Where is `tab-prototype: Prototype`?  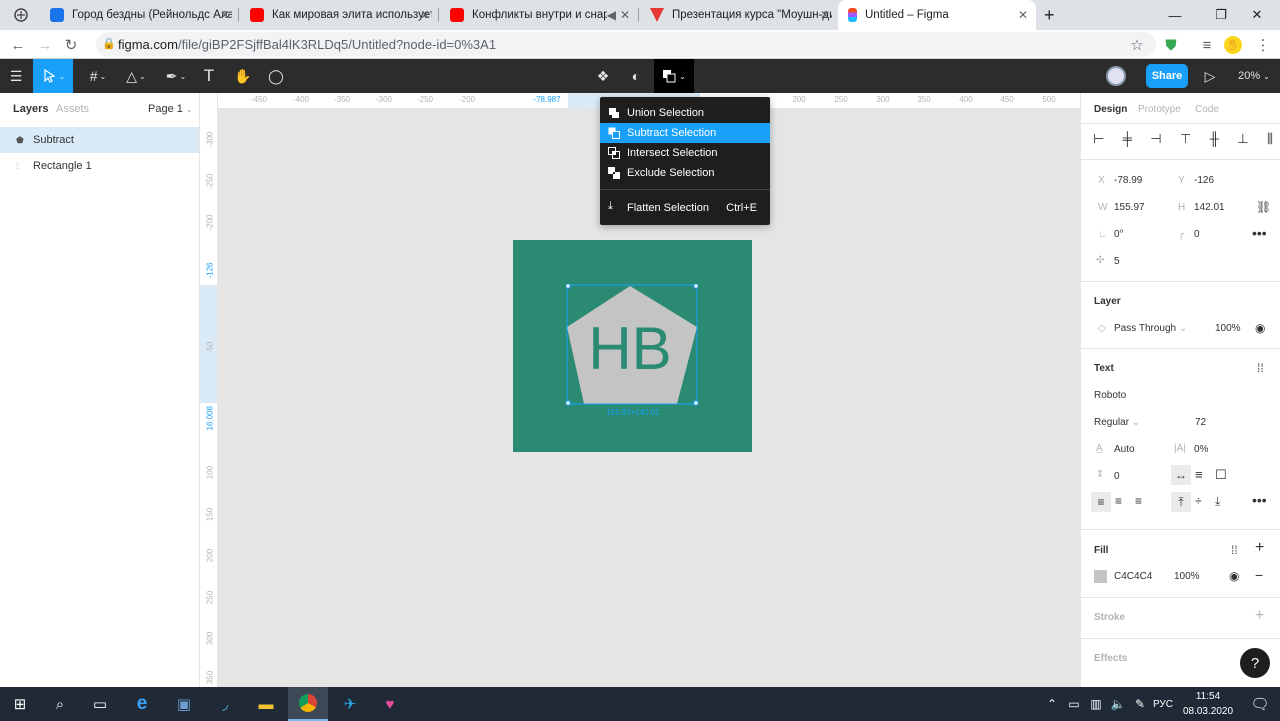
tab-prototype: Prototype is located at coordinates (1159, 109).